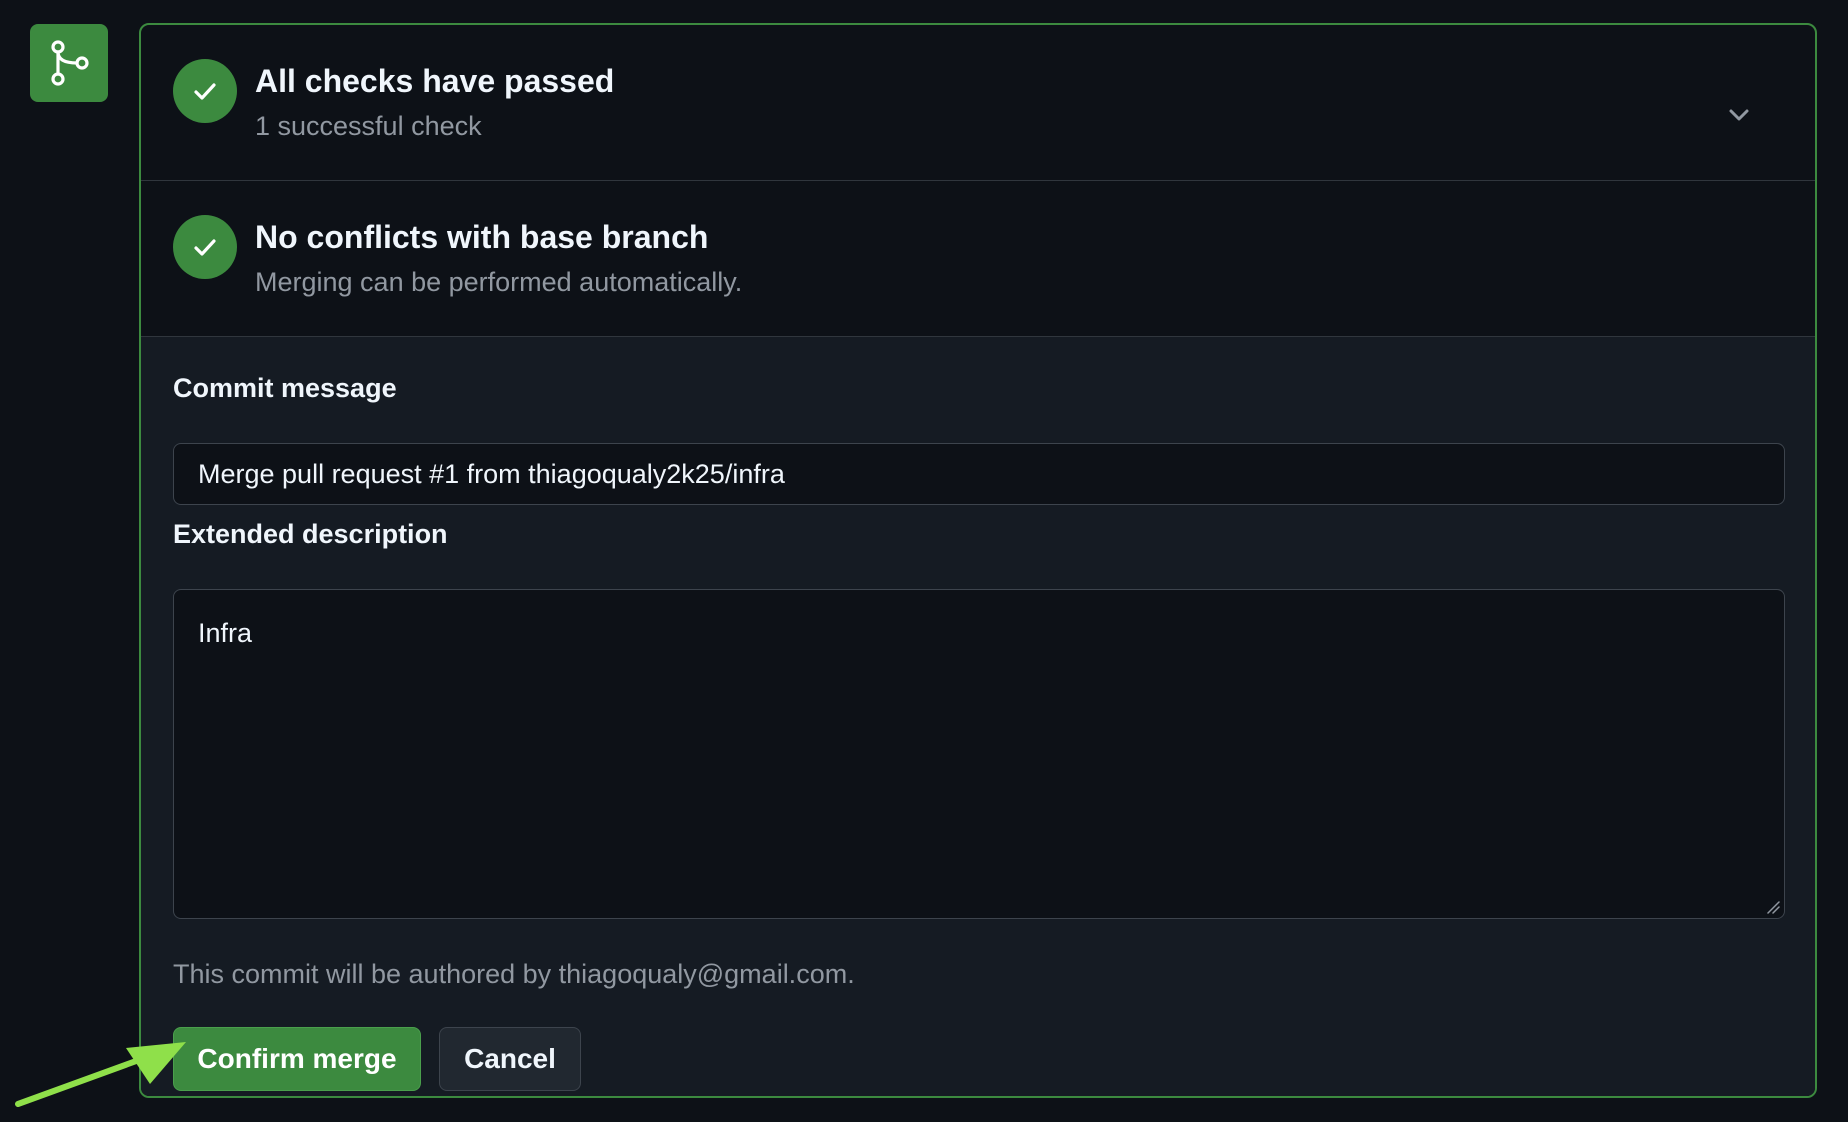  I want to click on annotation-arrow-icon, so click(100, 1074).